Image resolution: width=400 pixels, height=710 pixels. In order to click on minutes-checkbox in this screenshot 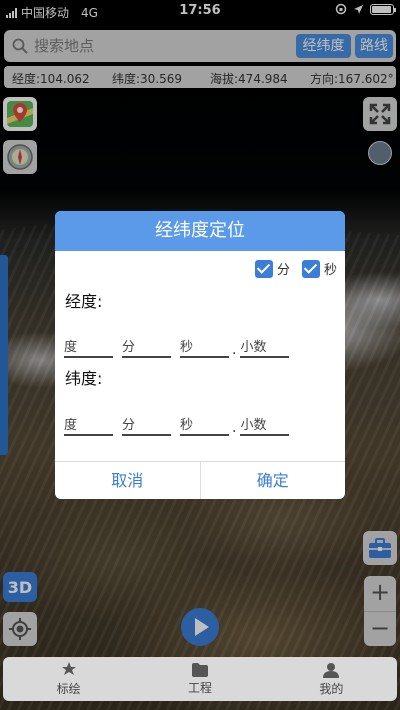, I will do `click(263, 268)`.